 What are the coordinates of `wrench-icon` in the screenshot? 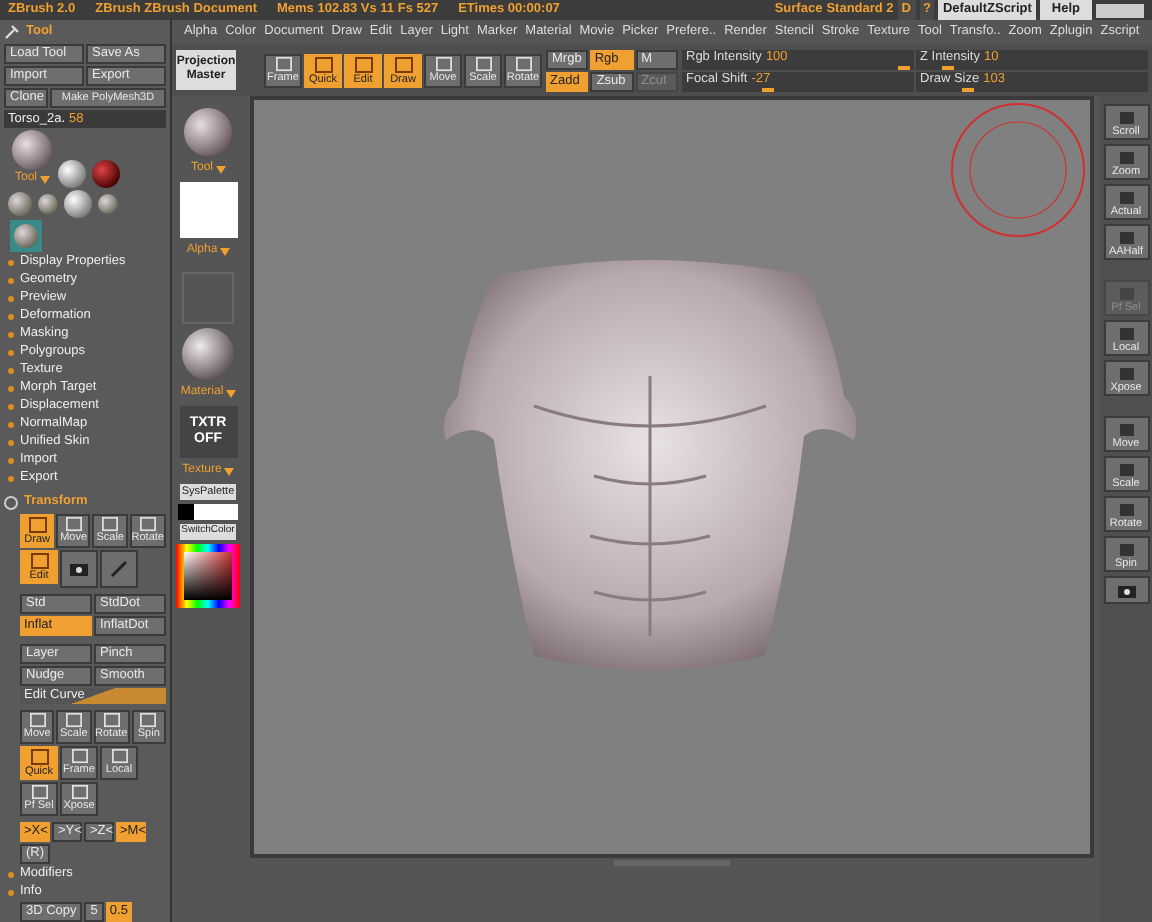 It's located at (12, 31).